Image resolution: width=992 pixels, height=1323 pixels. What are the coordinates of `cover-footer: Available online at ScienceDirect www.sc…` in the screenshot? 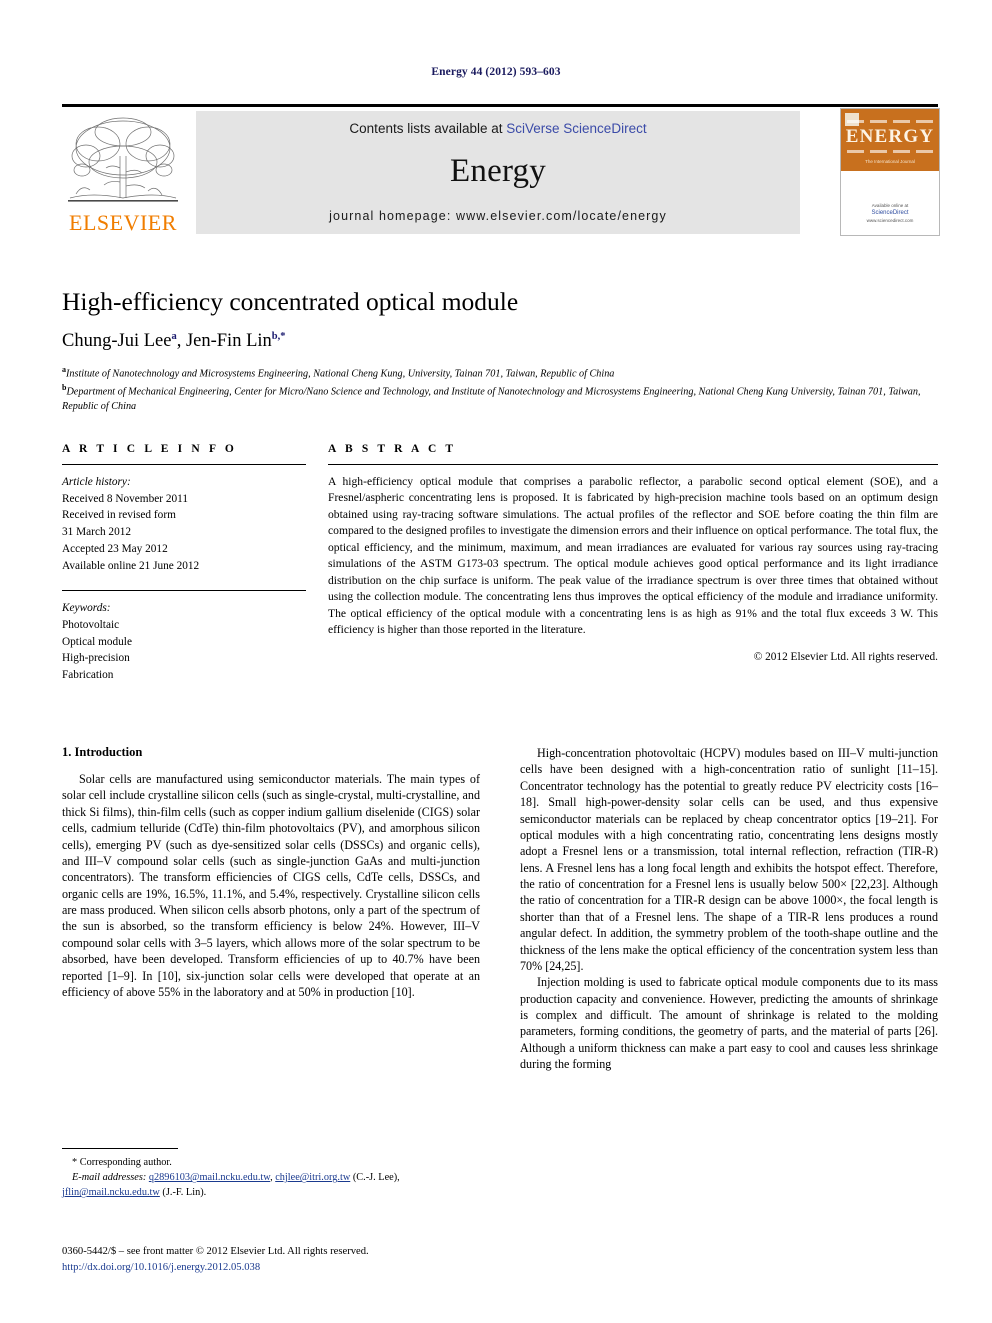 It's located at (890, 214).